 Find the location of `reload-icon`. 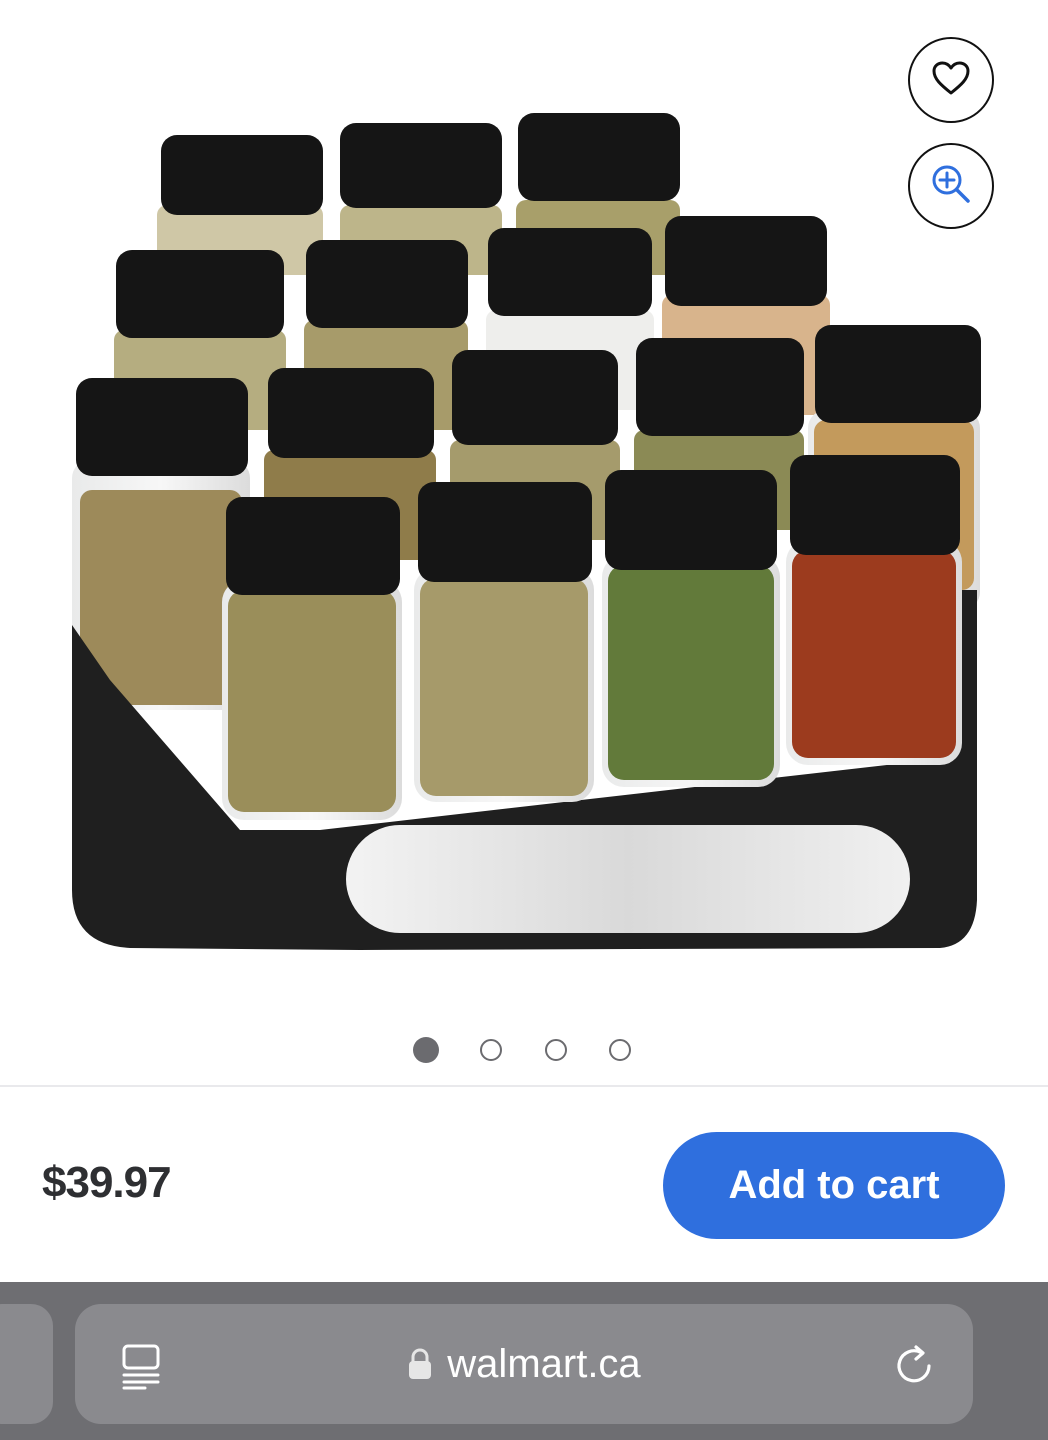

reload-icon is located at coordinates (915, 1368).